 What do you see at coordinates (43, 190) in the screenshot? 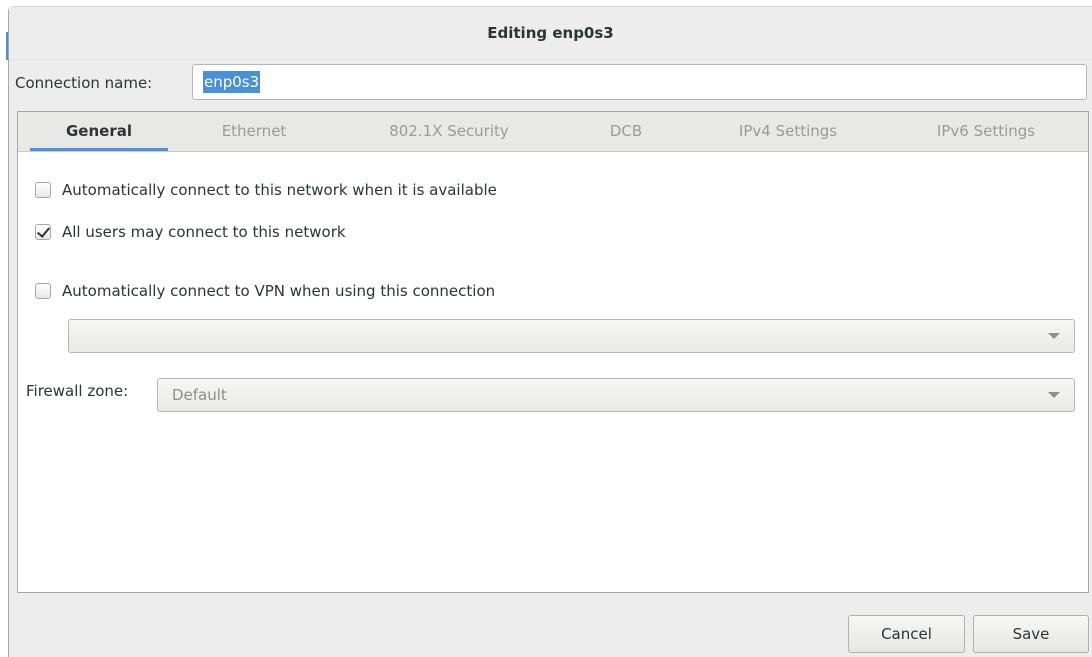
I see `auto-connect-checkbox` at bounding box center [43, 190].